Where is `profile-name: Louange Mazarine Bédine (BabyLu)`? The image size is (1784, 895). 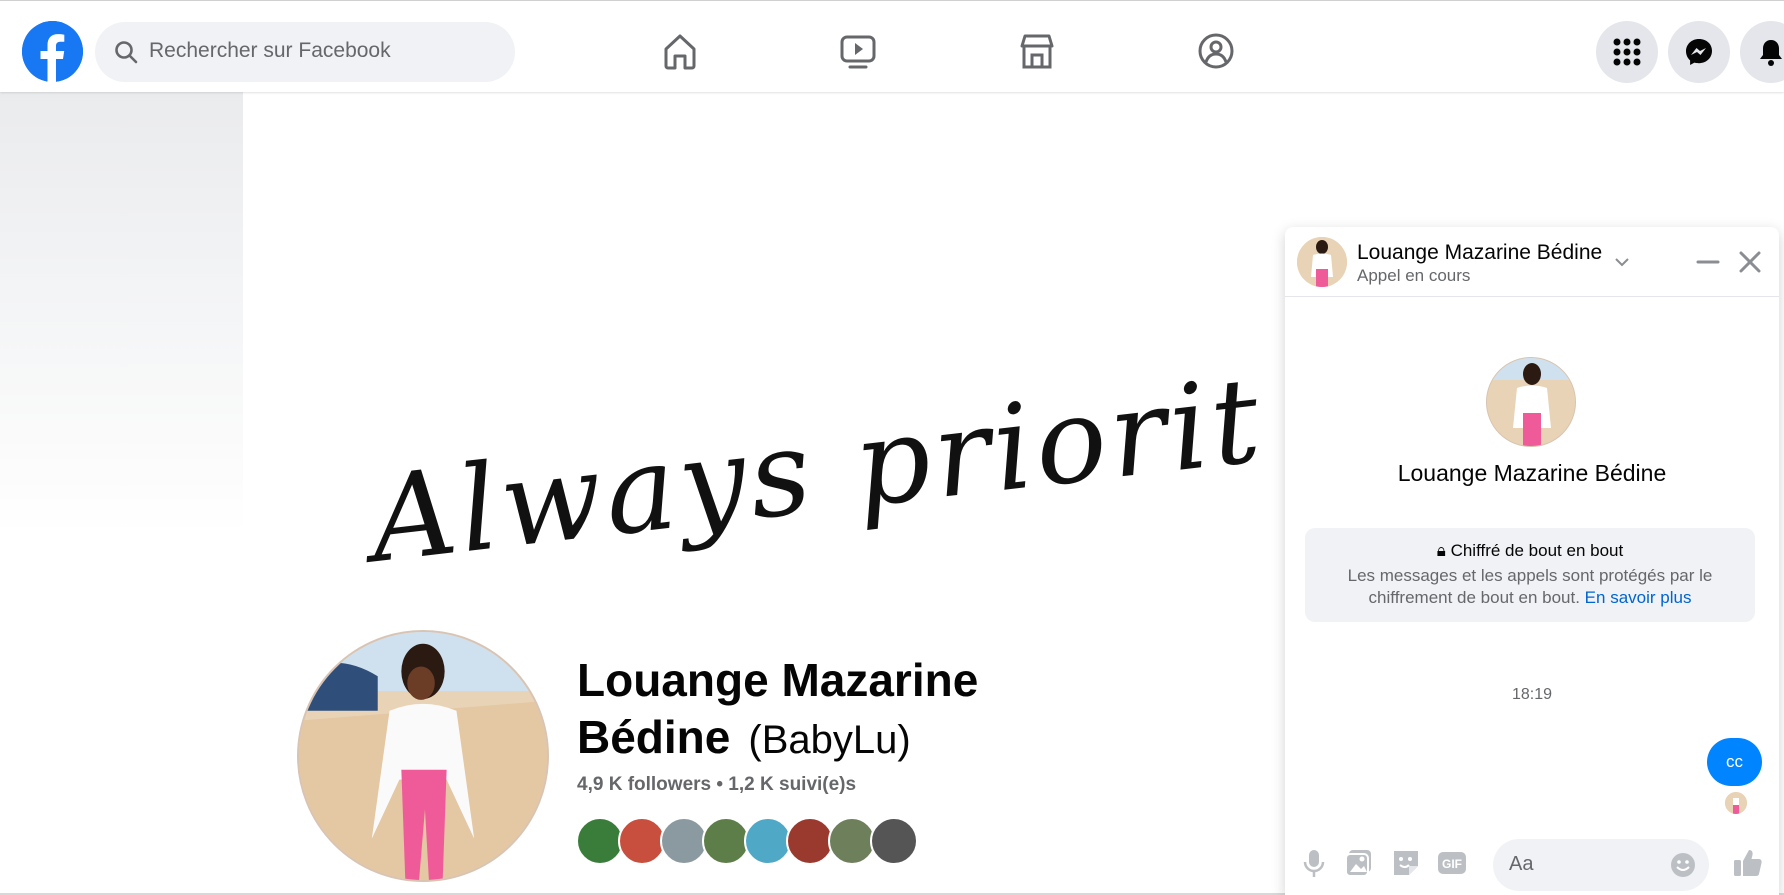 profile-name: Louange Mazarine Bédine (BabyLu) is located at coordinates (837, 710).